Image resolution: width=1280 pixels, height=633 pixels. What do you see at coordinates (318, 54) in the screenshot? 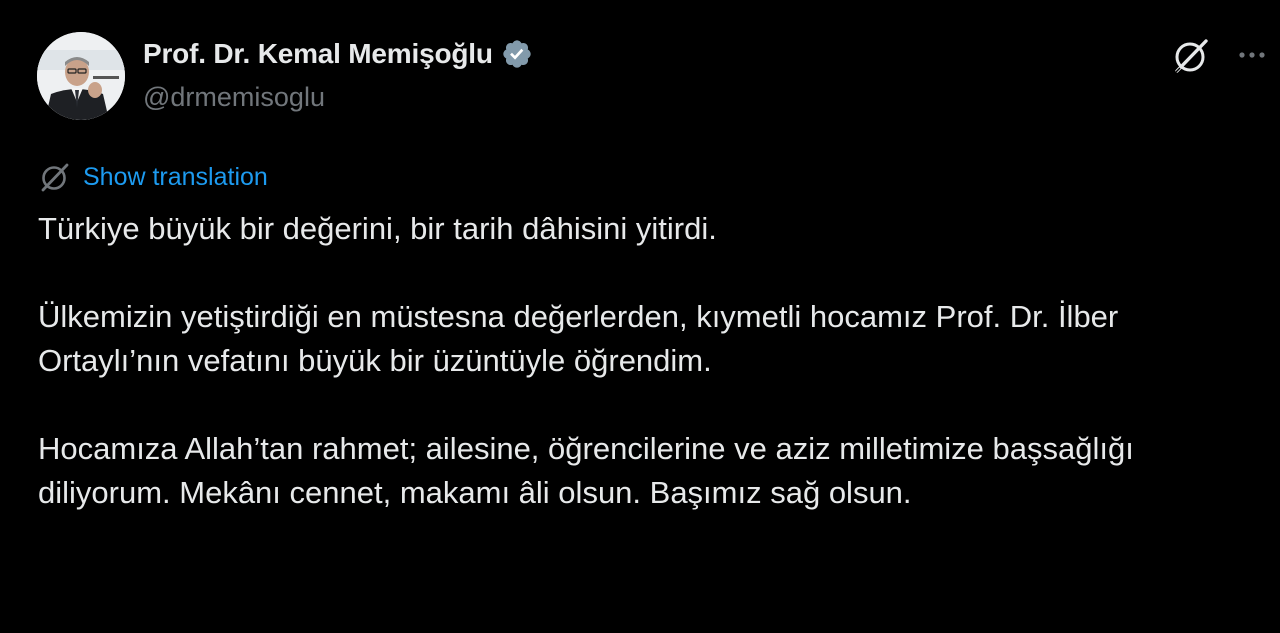
I see `author-display-name: Prof. Dr. Kemal Memişoğlu` at bounding box center [318, 54].